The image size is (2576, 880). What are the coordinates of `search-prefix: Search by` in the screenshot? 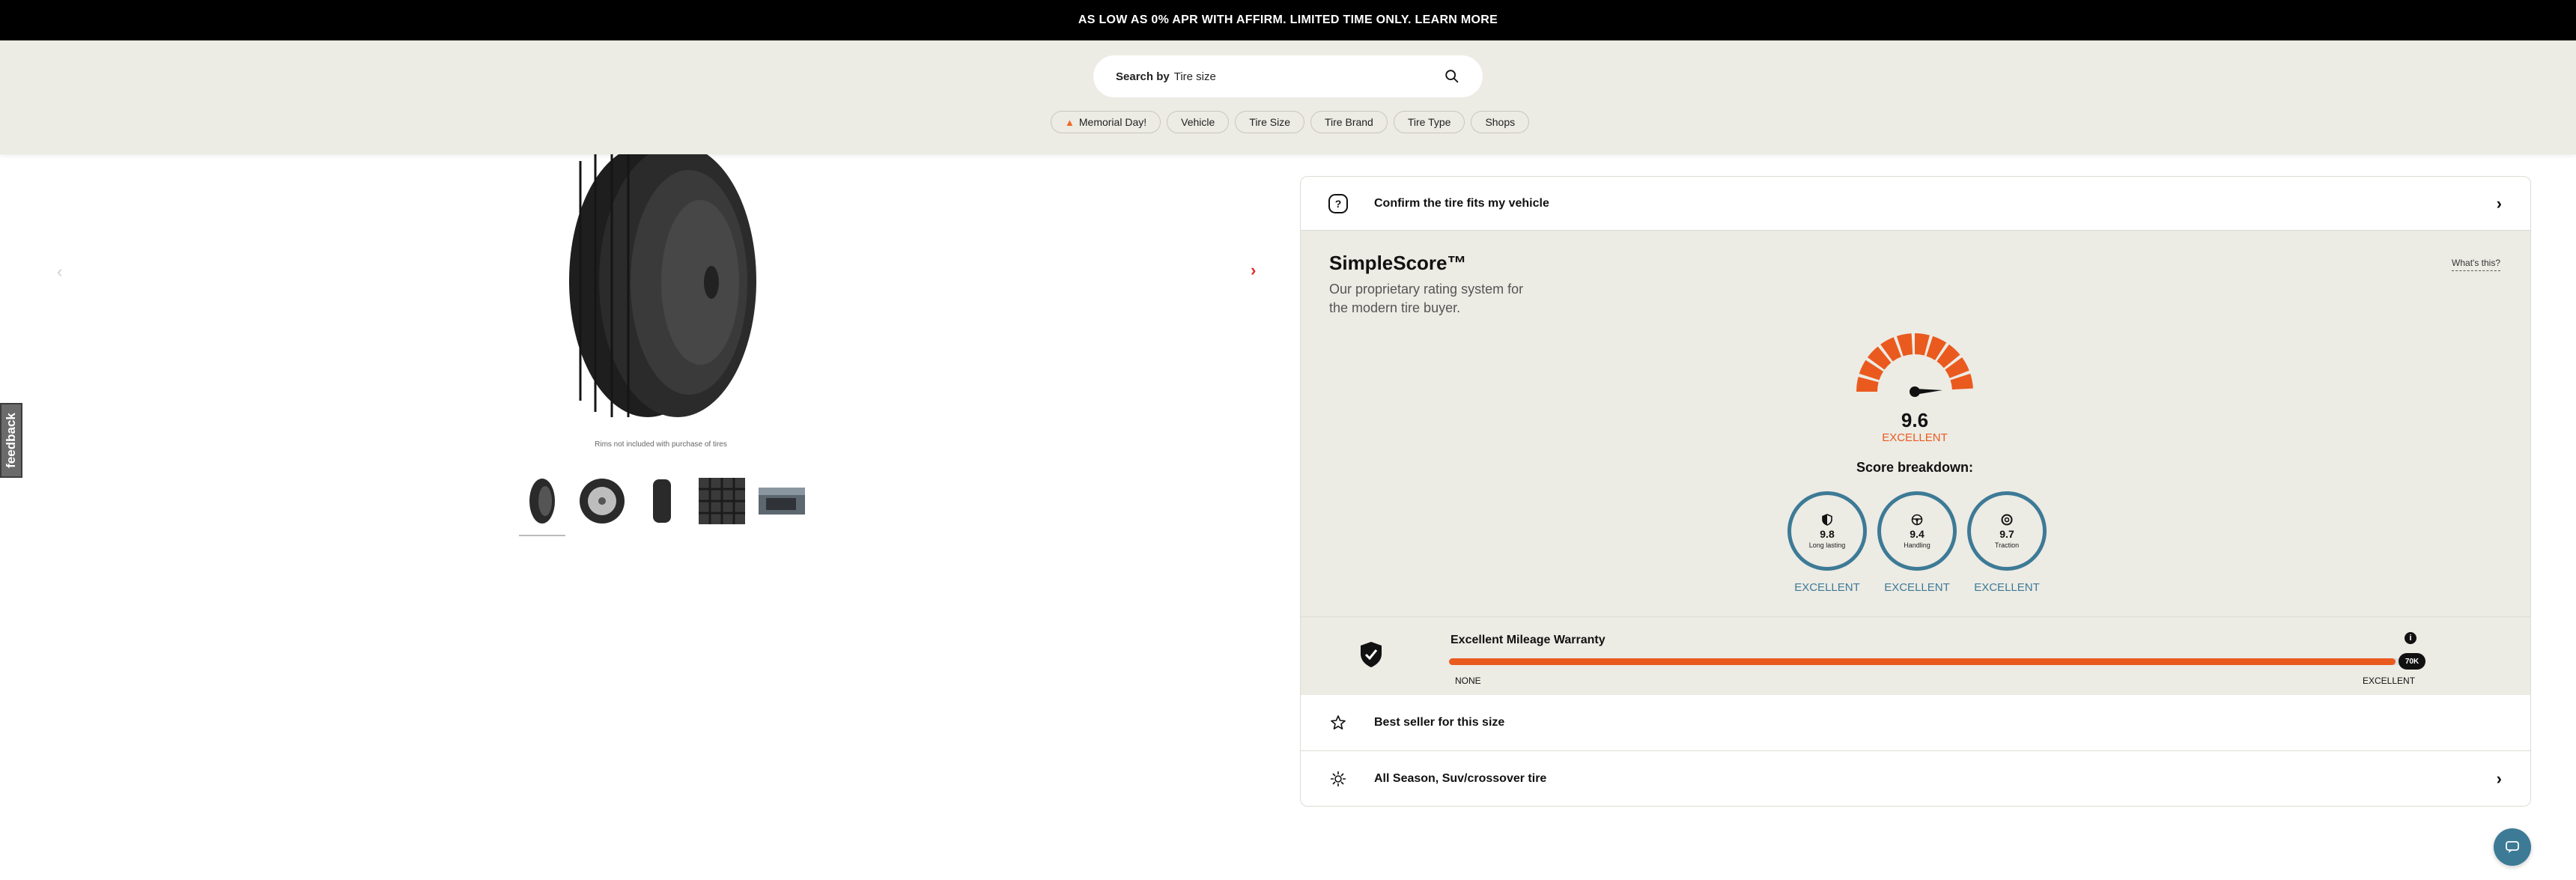 It's located at (1143, 76).